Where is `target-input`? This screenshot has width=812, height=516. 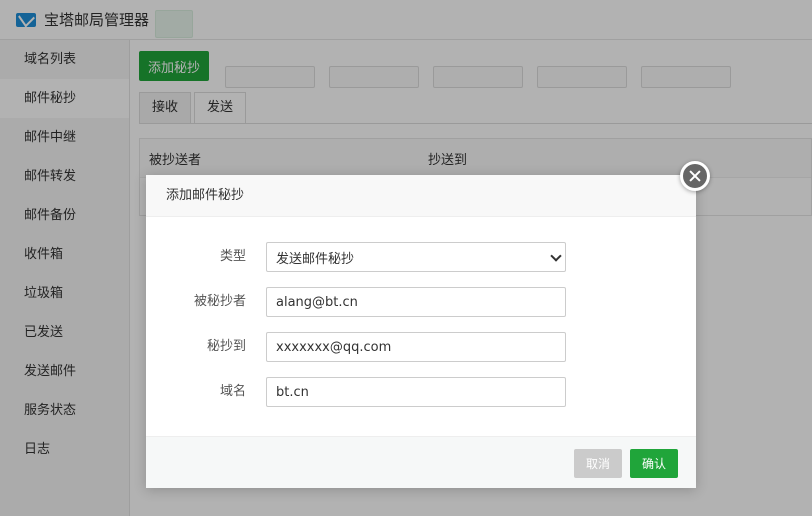 target-input is located at coordinates (416, 347).